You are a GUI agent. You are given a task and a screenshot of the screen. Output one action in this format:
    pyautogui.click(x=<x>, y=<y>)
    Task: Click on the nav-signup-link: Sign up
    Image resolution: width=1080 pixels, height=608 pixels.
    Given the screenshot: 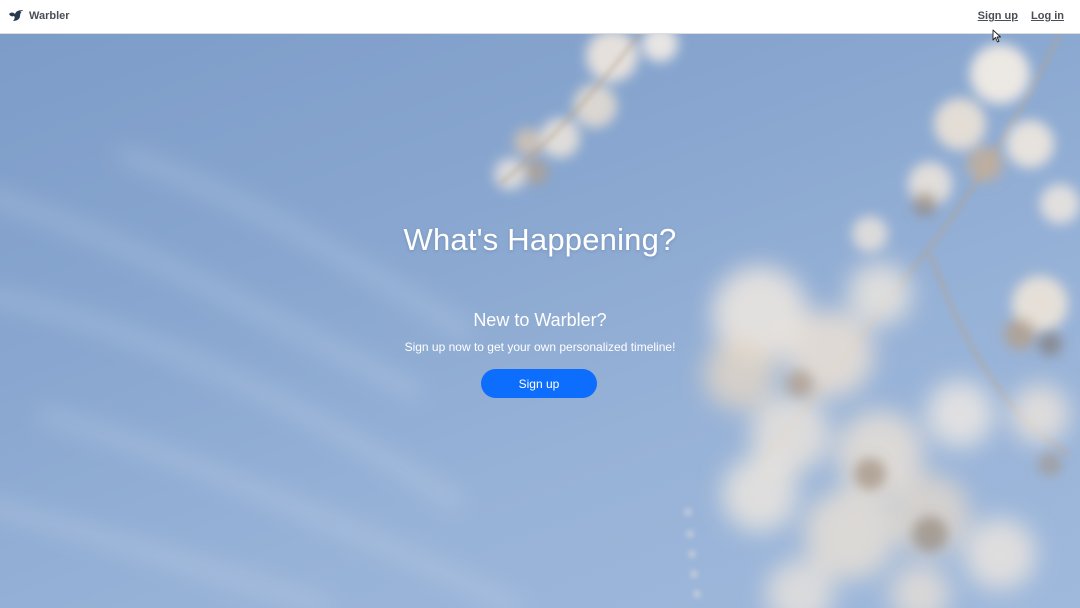 What is the action you would take?
    pyautogui.click(x=998, y=16)
    